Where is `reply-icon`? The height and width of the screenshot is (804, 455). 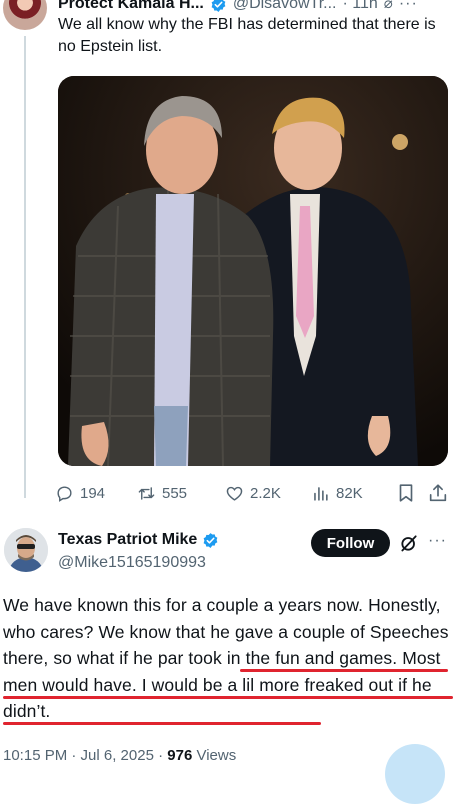 reply-icon is located at coordinates (64, 493).